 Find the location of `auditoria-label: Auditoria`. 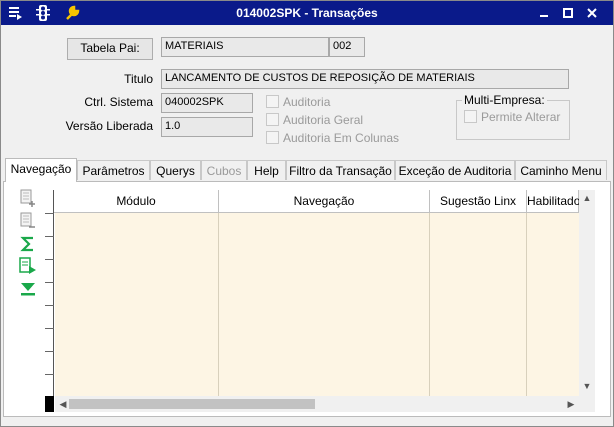

auditoria-label: Auditoria is located at coordinates (307, 102).